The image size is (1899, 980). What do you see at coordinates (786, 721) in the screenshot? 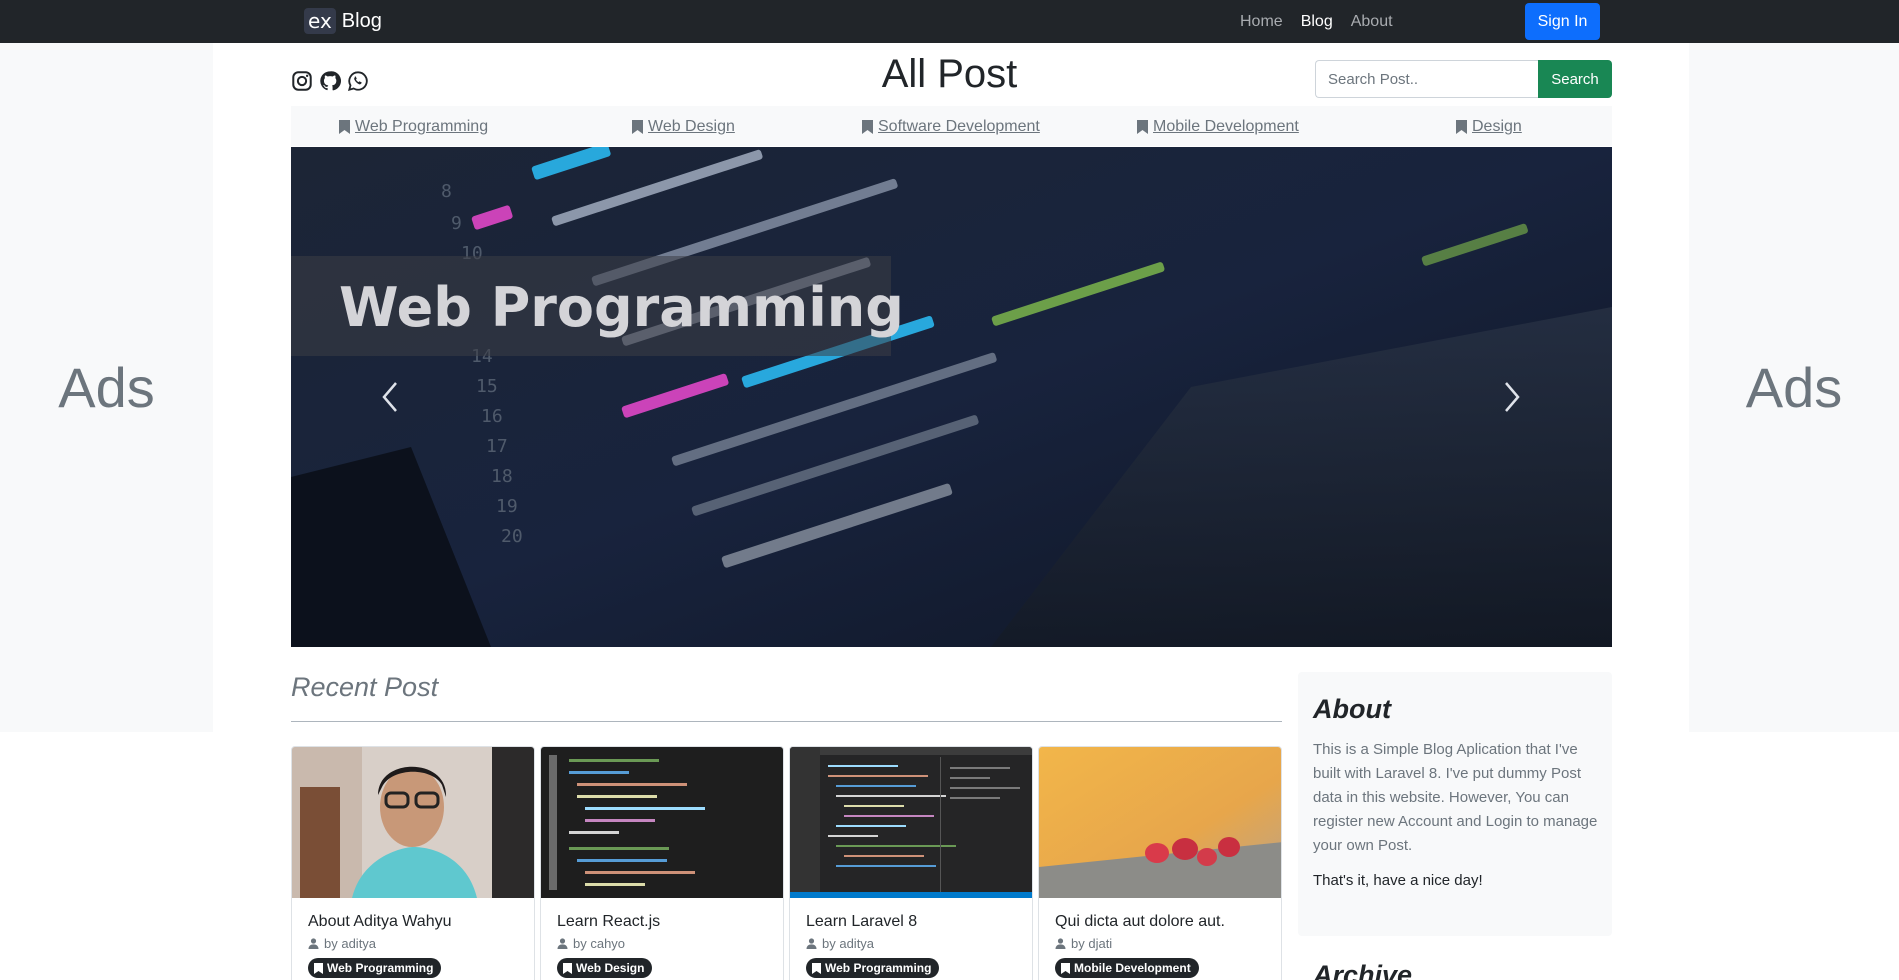
I see `divider` at bounding box center [786, 721].